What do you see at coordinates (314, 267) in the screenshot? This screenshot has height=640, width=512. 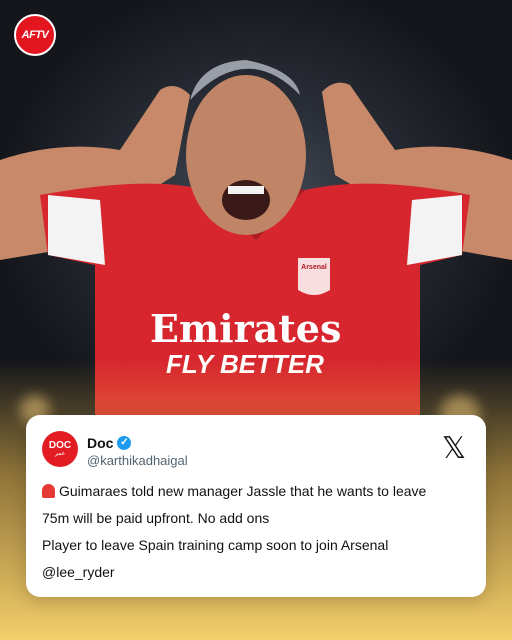 I see `crest-label: Arsenal` at bounding box center [314, 267].